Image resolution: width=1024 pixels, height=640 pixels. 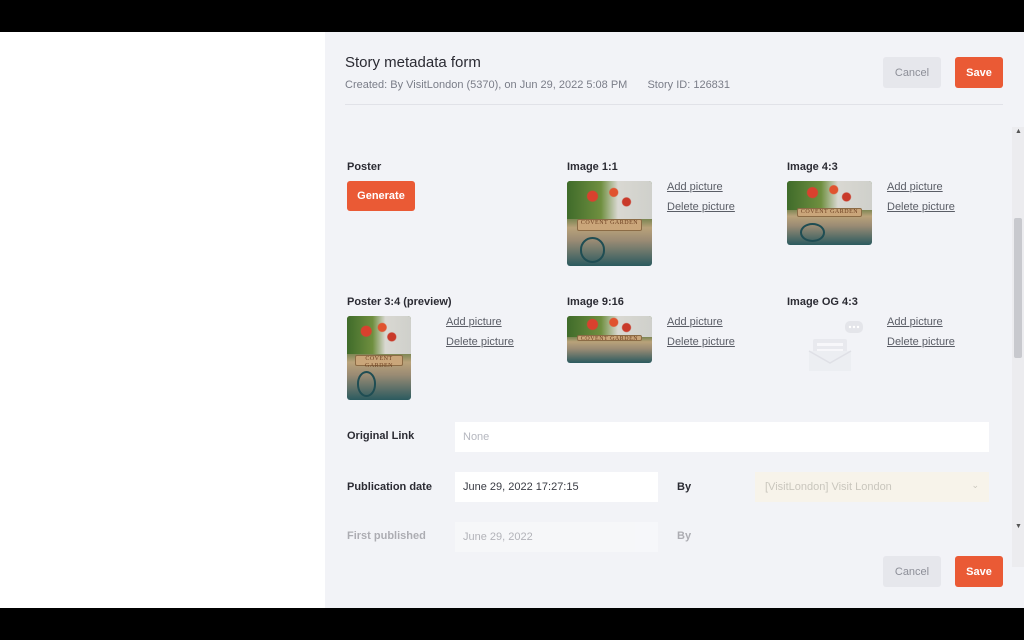 I want to click on image-1-1-delete-picture-link: Delete picture, so click(x=701, y=207).